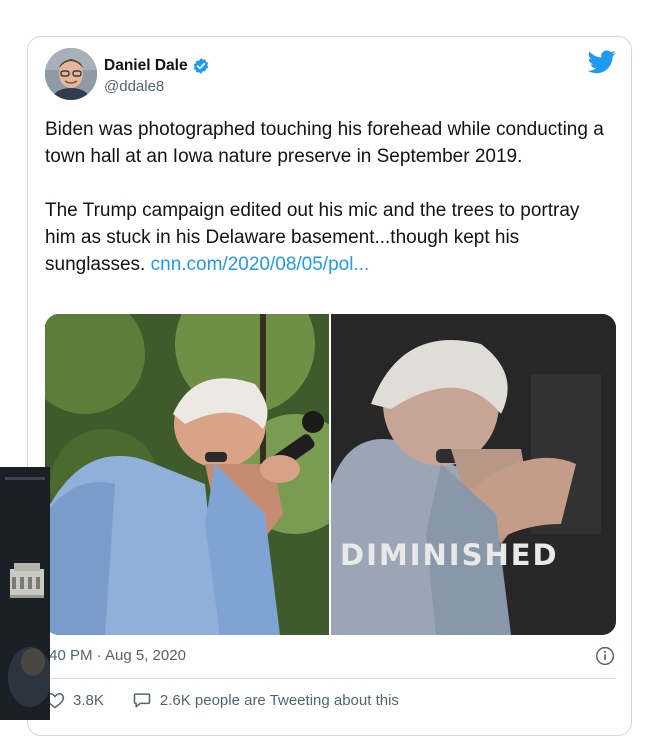 The height and width of the screenshot is (736, 647). Describe the element at coordinates (146, 66) in the screenshot. I see `author-name: Daniel Dale` at that location.